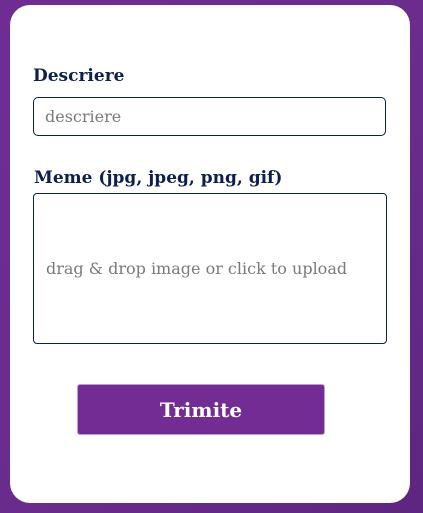 The width and height of the screenshot is (423, 513). I want to click on description-input, so click(209, 116).